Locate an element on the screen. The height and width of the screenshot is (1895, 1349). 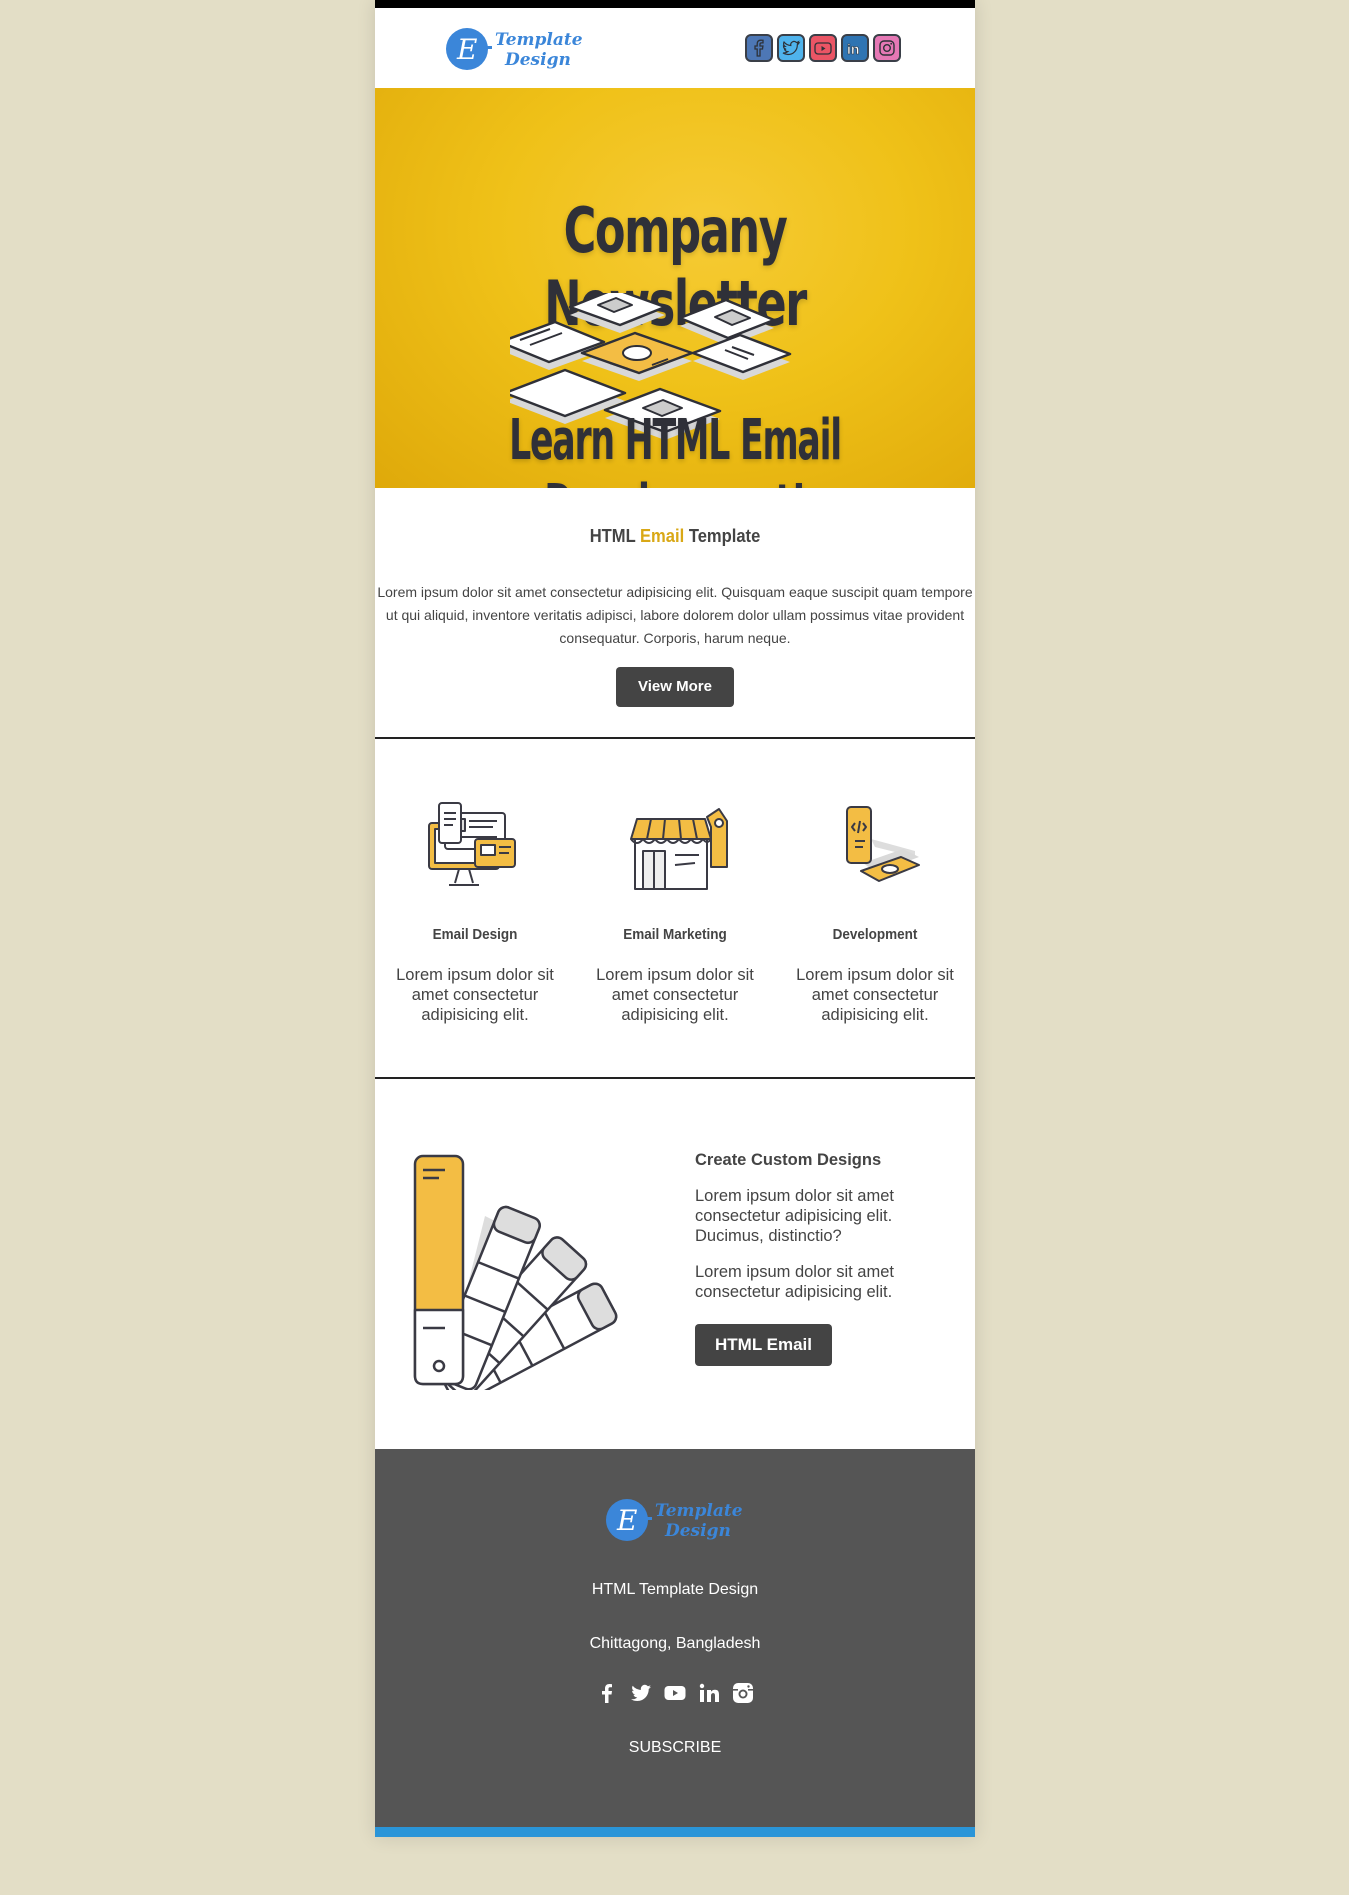
footer-social-links is located at coordinates (675, 1693).